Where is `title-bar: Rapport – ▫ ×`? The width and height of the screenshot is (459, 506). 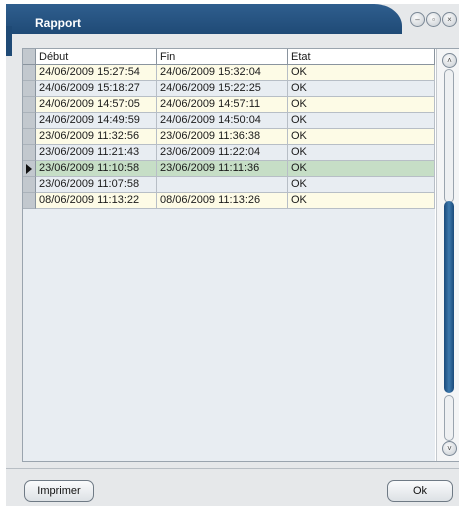 title-bar: Rapport – ▫ × is located at coordinates (232, 30).